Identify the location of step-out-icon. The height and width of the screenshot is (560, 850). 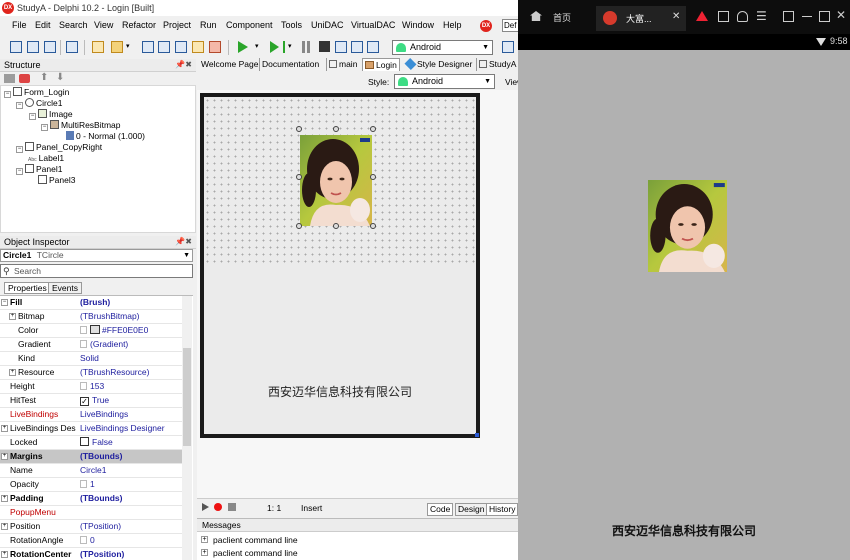
(373, 47).